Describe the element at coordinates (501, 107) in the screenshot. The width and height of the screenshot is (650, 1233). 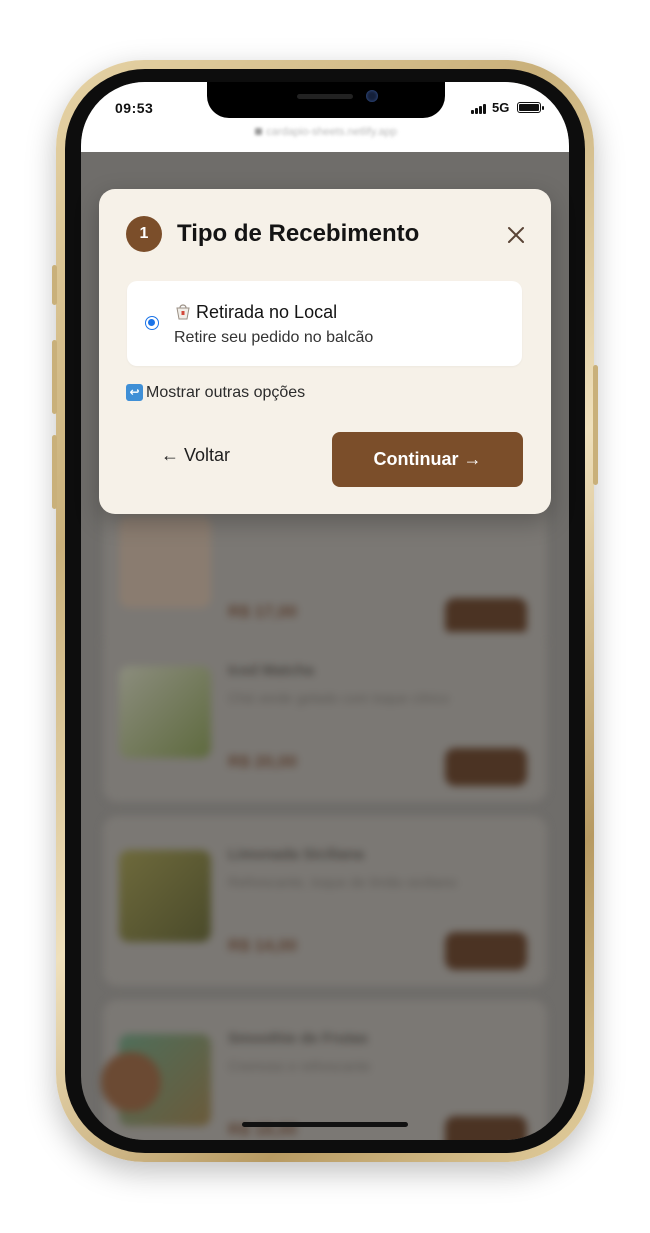
I see `network-type: 5G` at that location.